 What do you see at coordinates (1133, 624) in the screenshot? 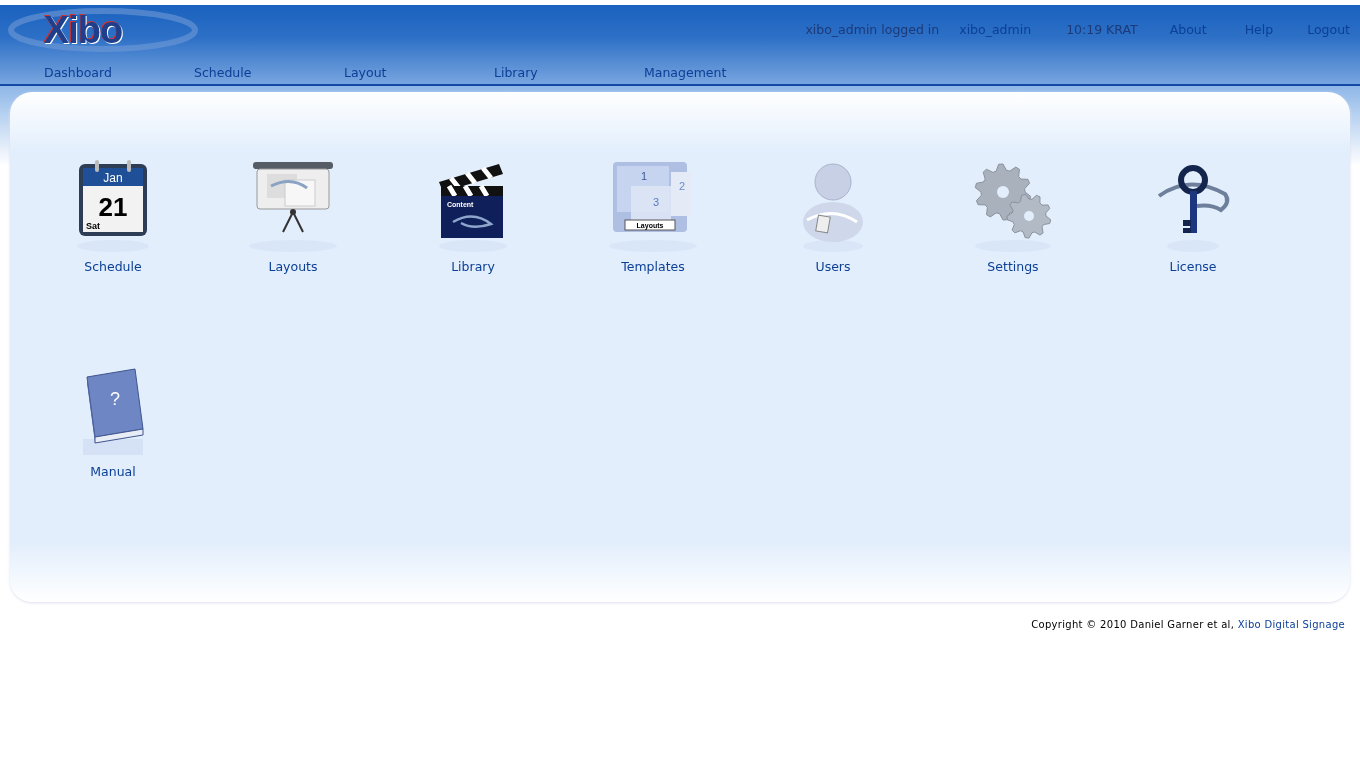
I see `copyright-text: Copyright © 2010 Daniel Garner et al,` at bounding box center [1133, 624].